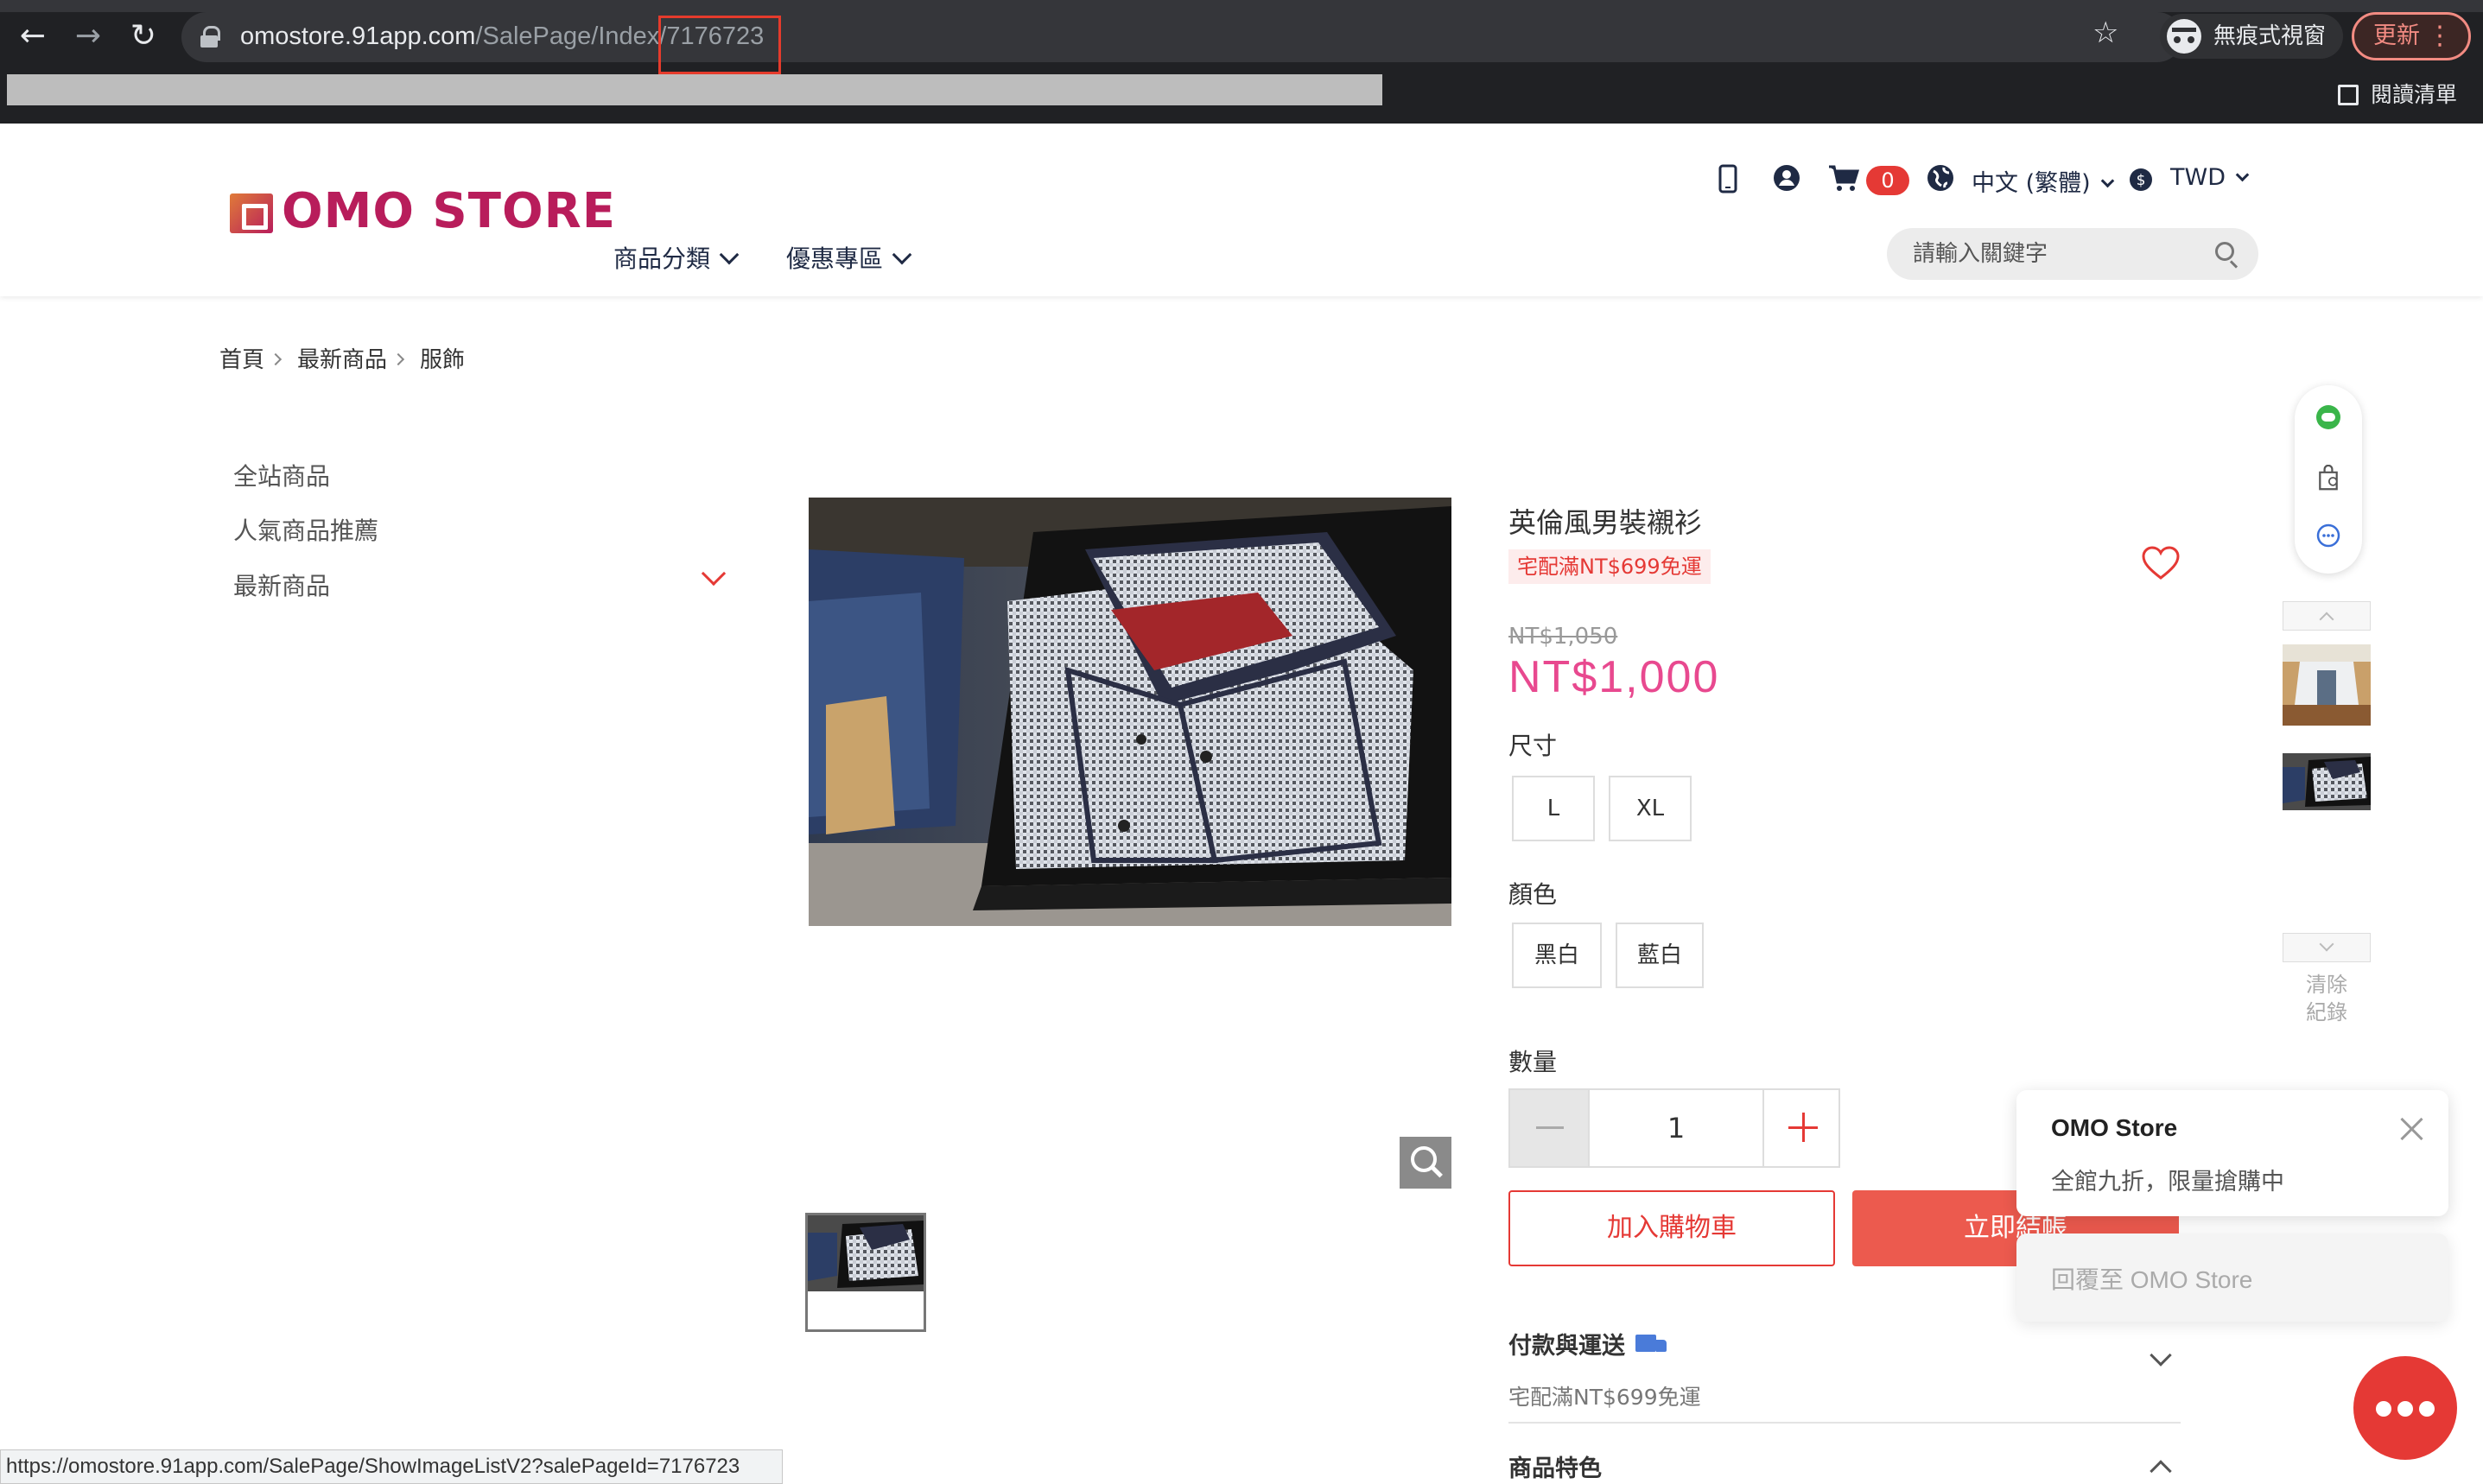 The height and width of the screenshot is (1484, 2483). I want to click on reading-list-icon, so click(2349, 95).